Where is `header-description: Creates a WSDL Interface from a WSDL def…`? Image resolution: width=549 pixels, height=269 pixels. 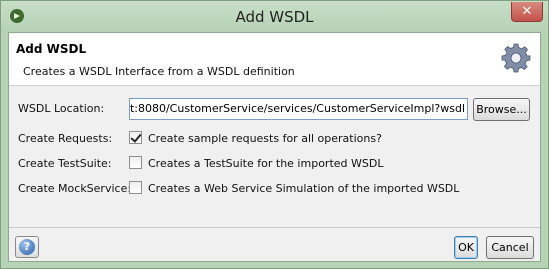 header-description: Creates a WSDL Interface from a WSDL def… is located at coordinates (159, 71).